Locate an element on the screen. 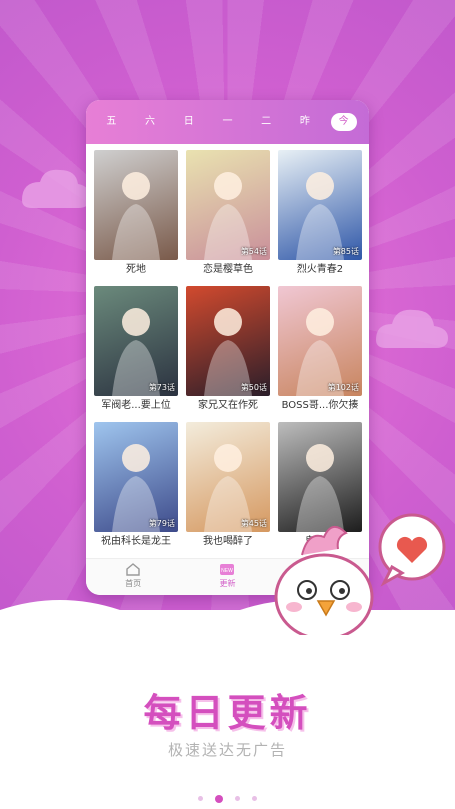 The width and height of the screenshot is (455, 809). comic-card: 第79话祝由科长是龙王 is located at coordinates (136, 487).